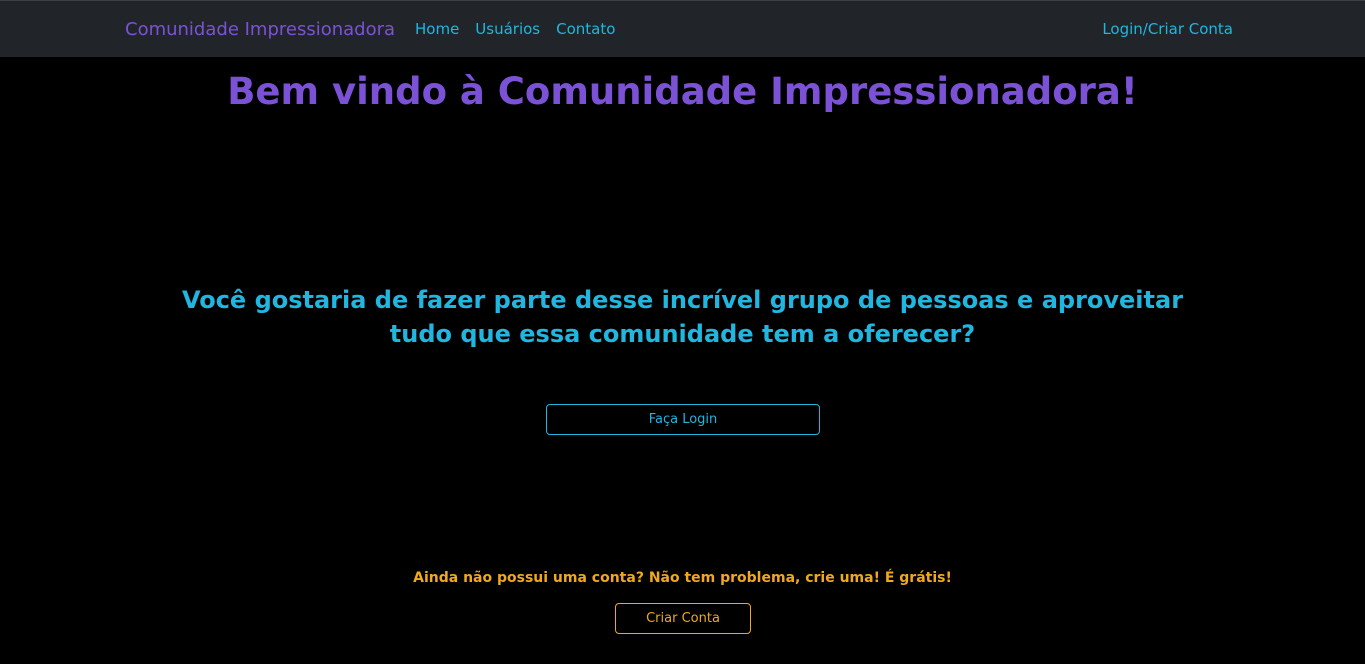 Image resolution: width=1365 pixels, height=664 pixels. I want to click on page-title: Bem vindo à Comunidade Impressionadora!, so click(682, 91).